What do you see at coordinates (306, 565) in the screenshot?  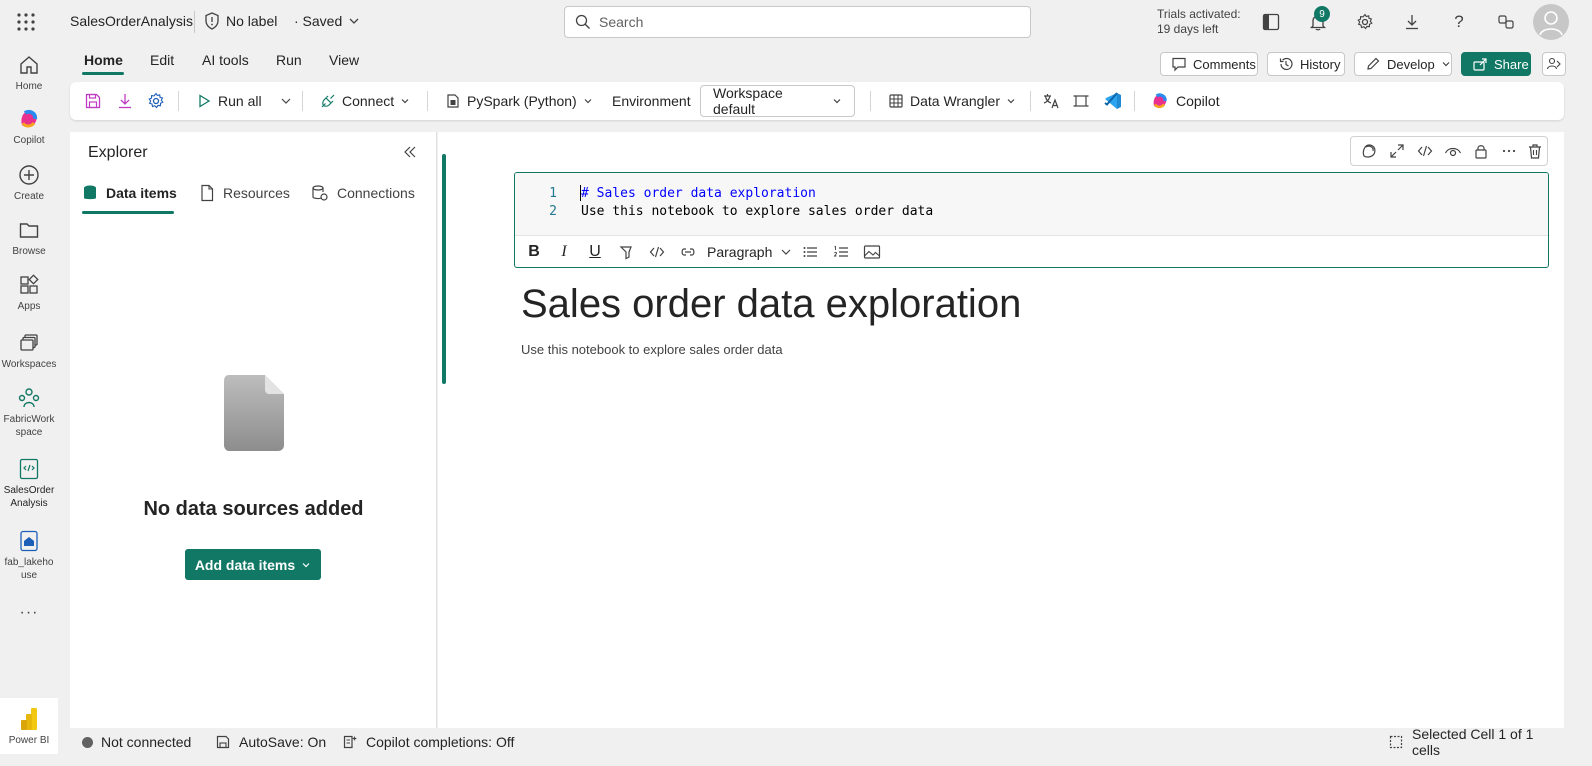 I see `chevron-down-icon` at bounding box center [306, 565].